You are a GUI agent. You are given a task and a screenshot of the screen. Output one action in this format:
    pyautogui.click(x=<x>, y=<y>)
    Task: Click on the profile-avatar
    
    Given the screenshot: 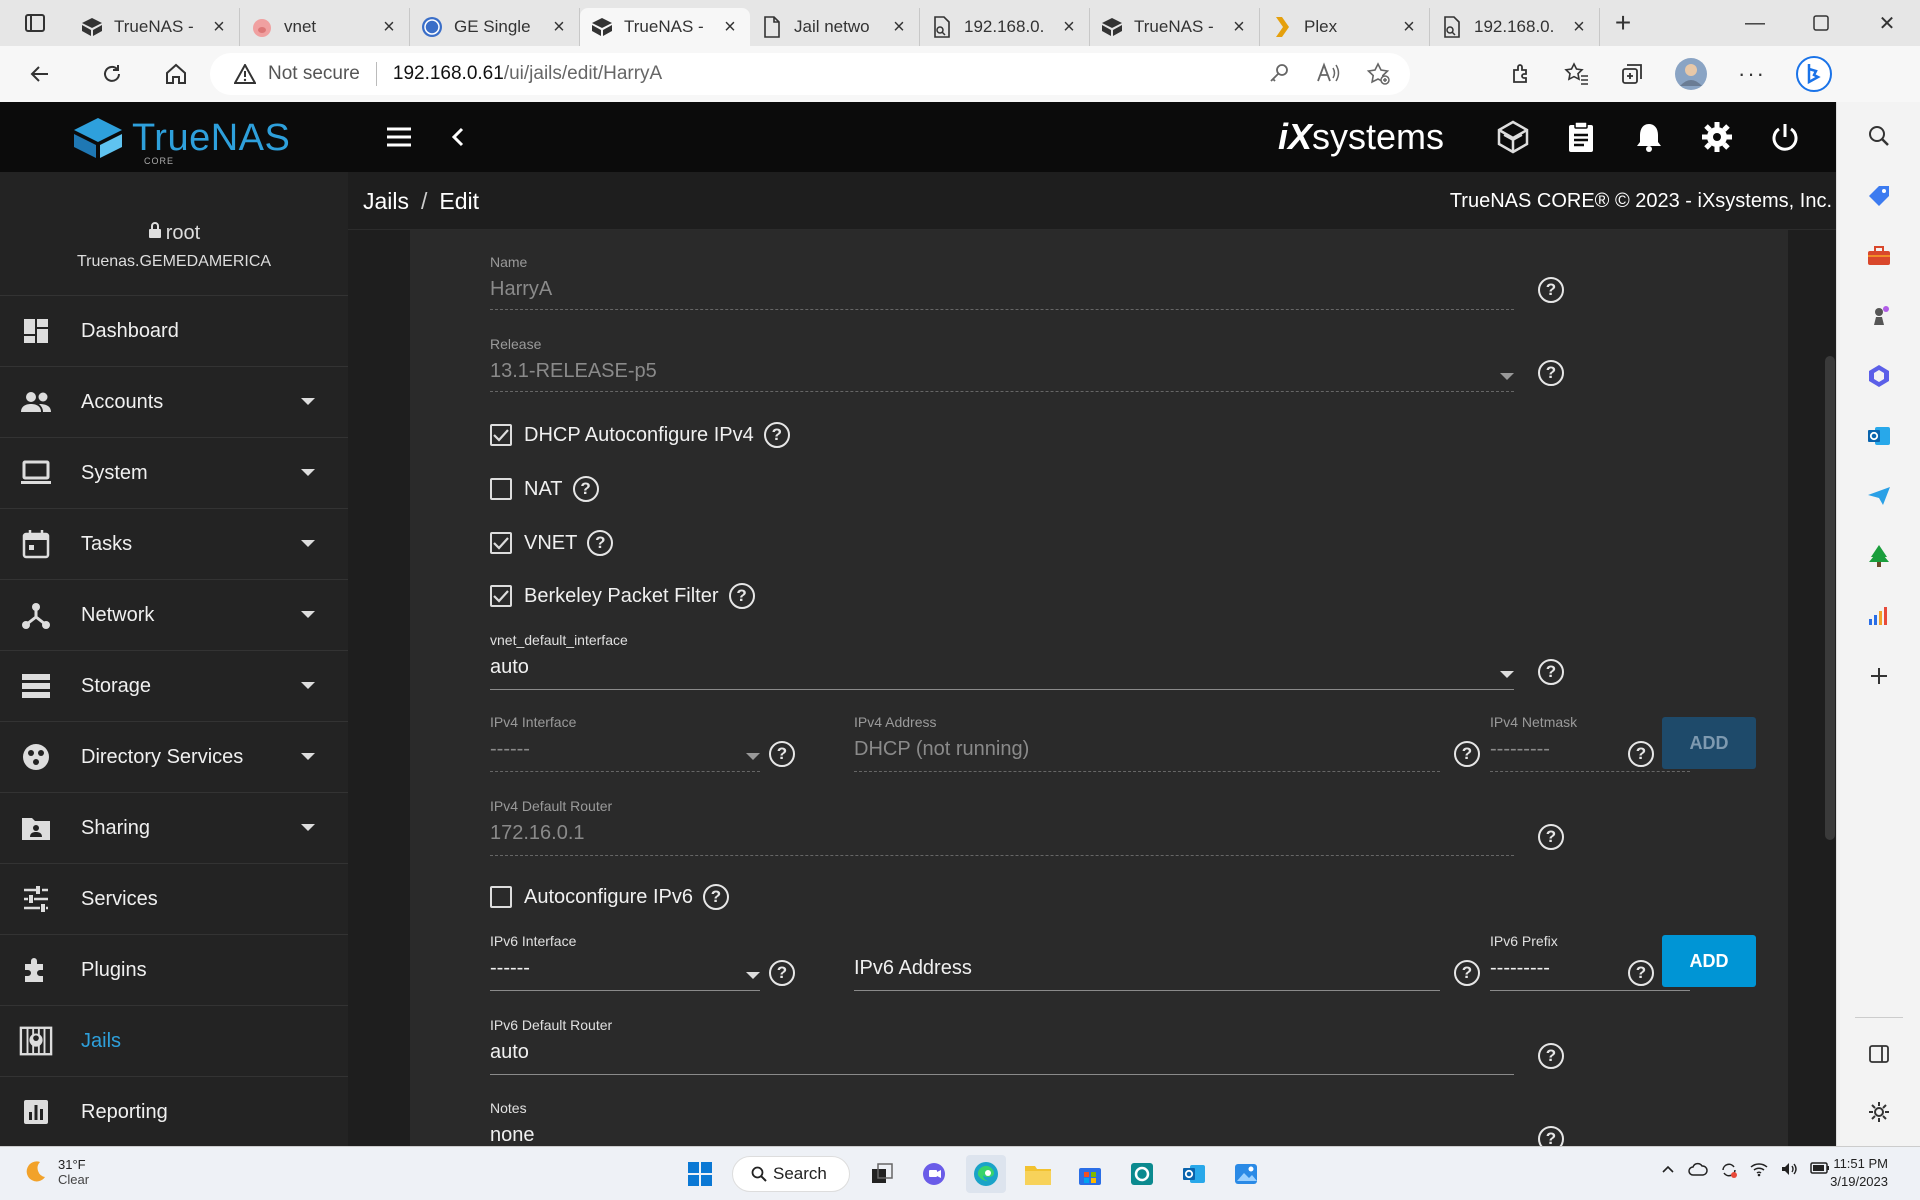 What is the action you would take?
    pyautogui.click(x=1691, y=74)
    